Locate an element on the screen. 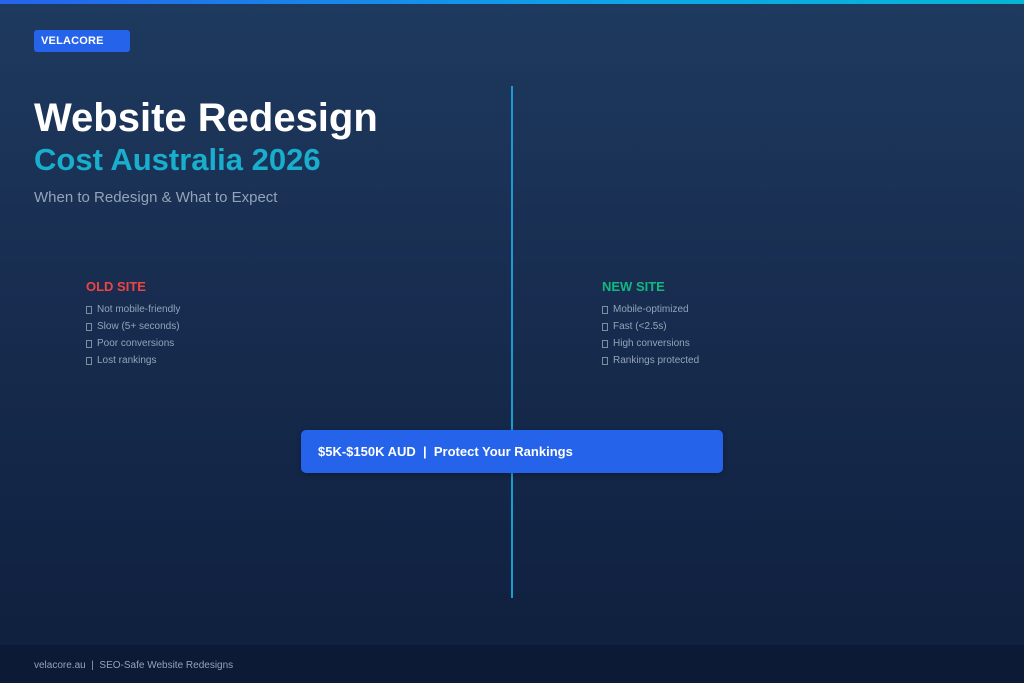 The width and height of the screenshot is (1024, 683). list-item: Slow (5+ seconds) is located at coordinates (216, 326).